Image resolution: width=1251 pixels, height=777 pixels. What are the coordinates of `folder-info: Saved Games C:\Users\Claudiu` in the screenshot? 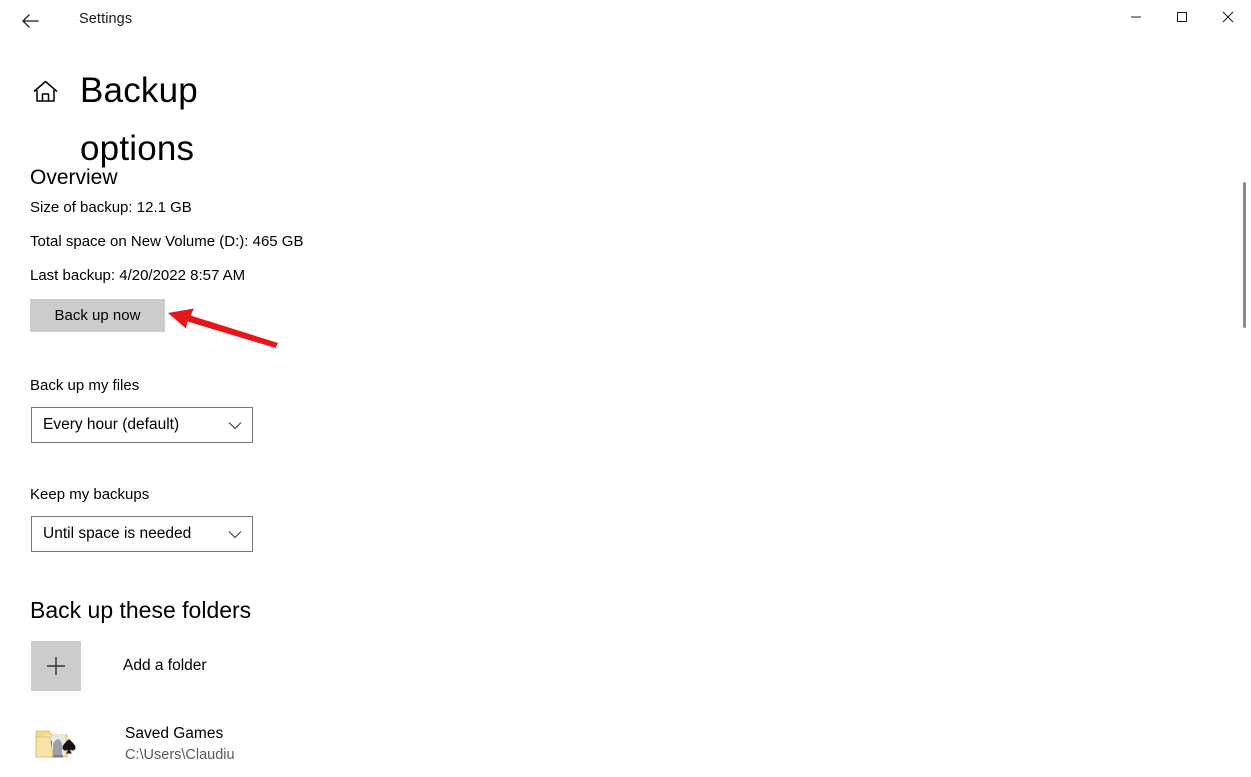 It's located at (180, 744).